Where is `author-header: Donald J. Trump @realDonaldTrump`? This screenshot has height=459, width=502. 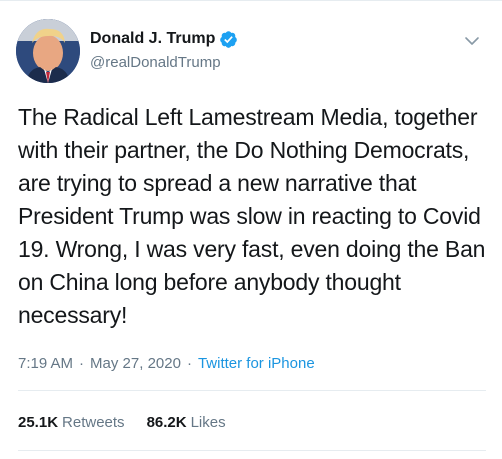
author-header: Donald J. Trump @realDonaldTrump is located at coordinates (164, 51).